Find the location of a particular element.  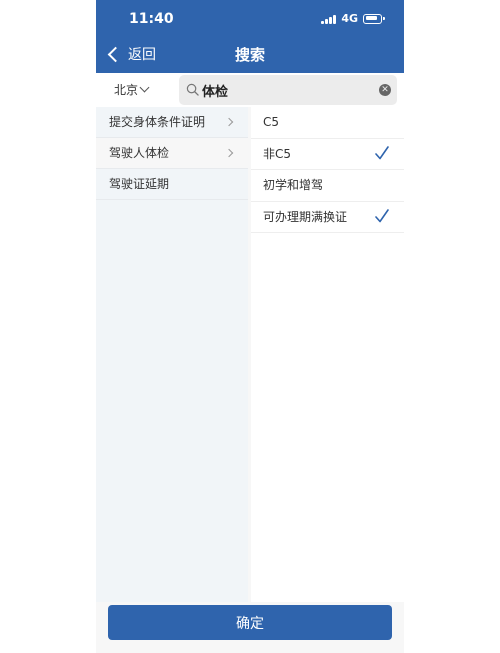

clear-icon: ✕ is located at coordinates (385, 90).